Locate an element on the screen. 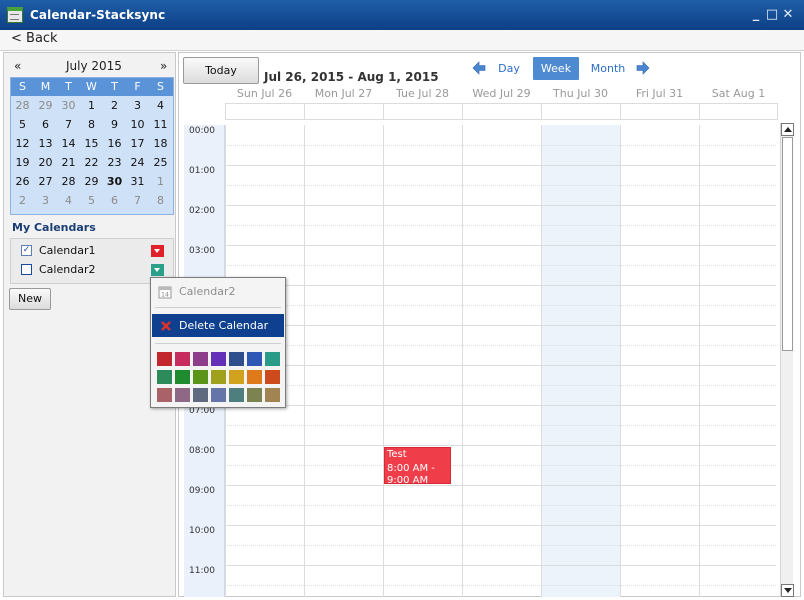  calendar-item-label: Calendar2 is located at coordinates (67, 269).